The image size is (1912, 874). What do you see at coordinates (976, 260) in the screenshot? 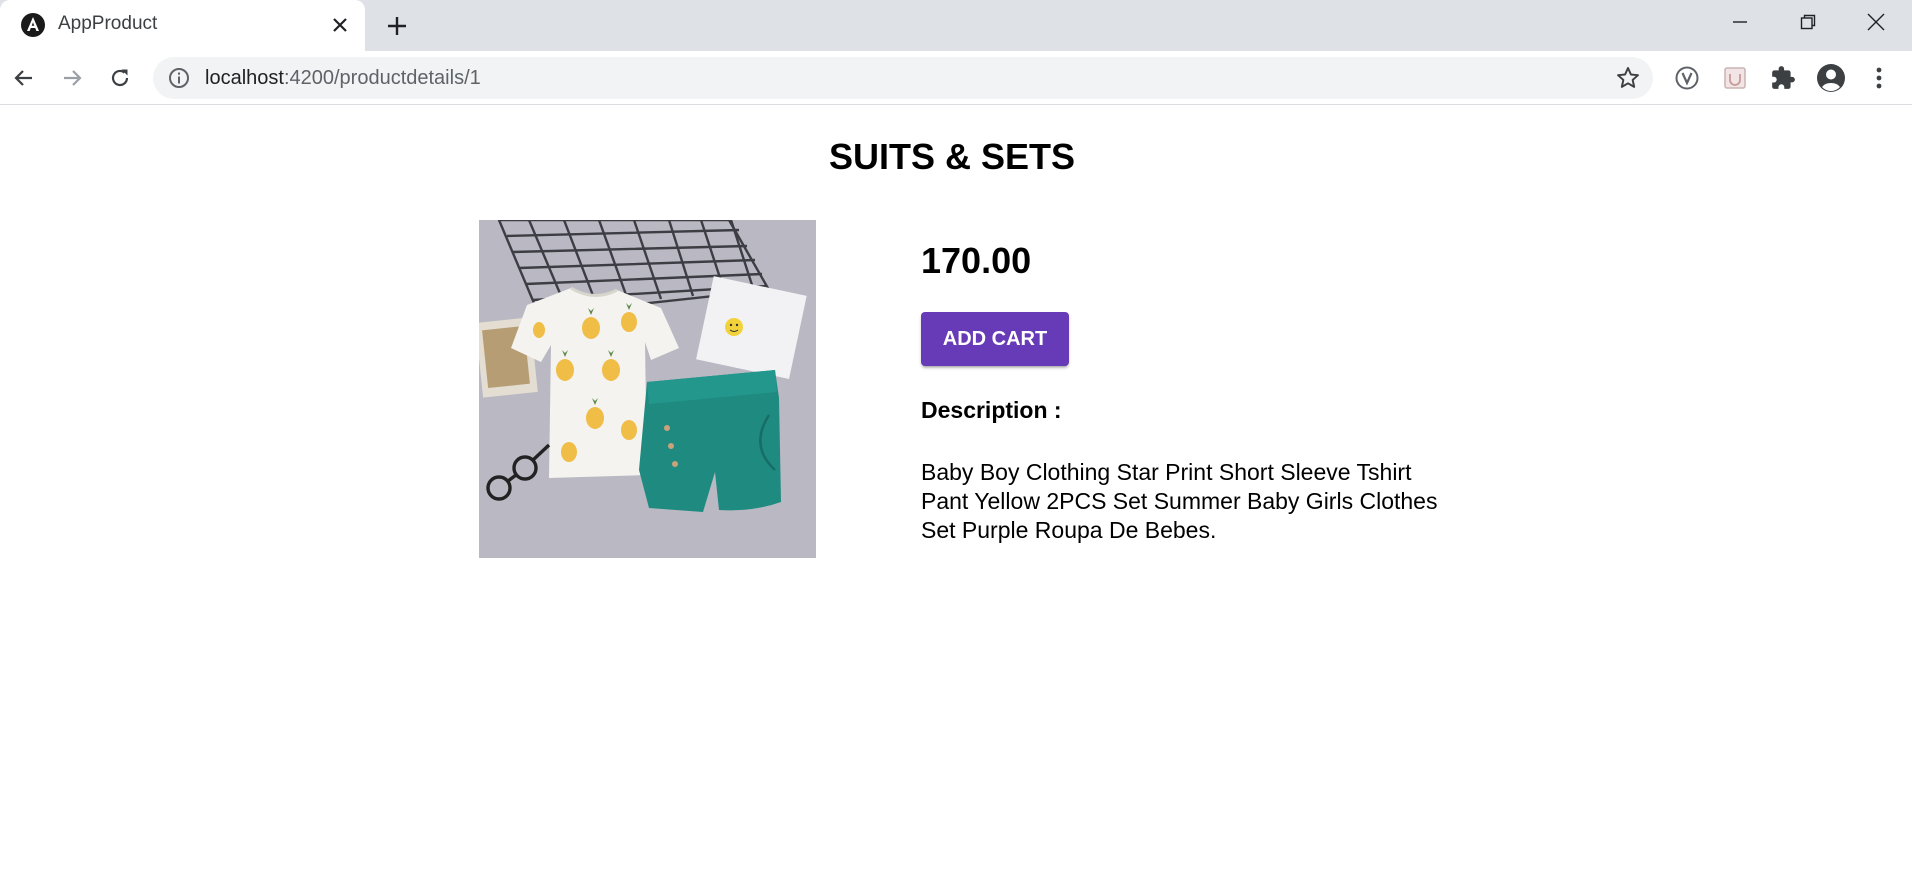
I see `product-price: 170.00` at bounding box center [976, 260].